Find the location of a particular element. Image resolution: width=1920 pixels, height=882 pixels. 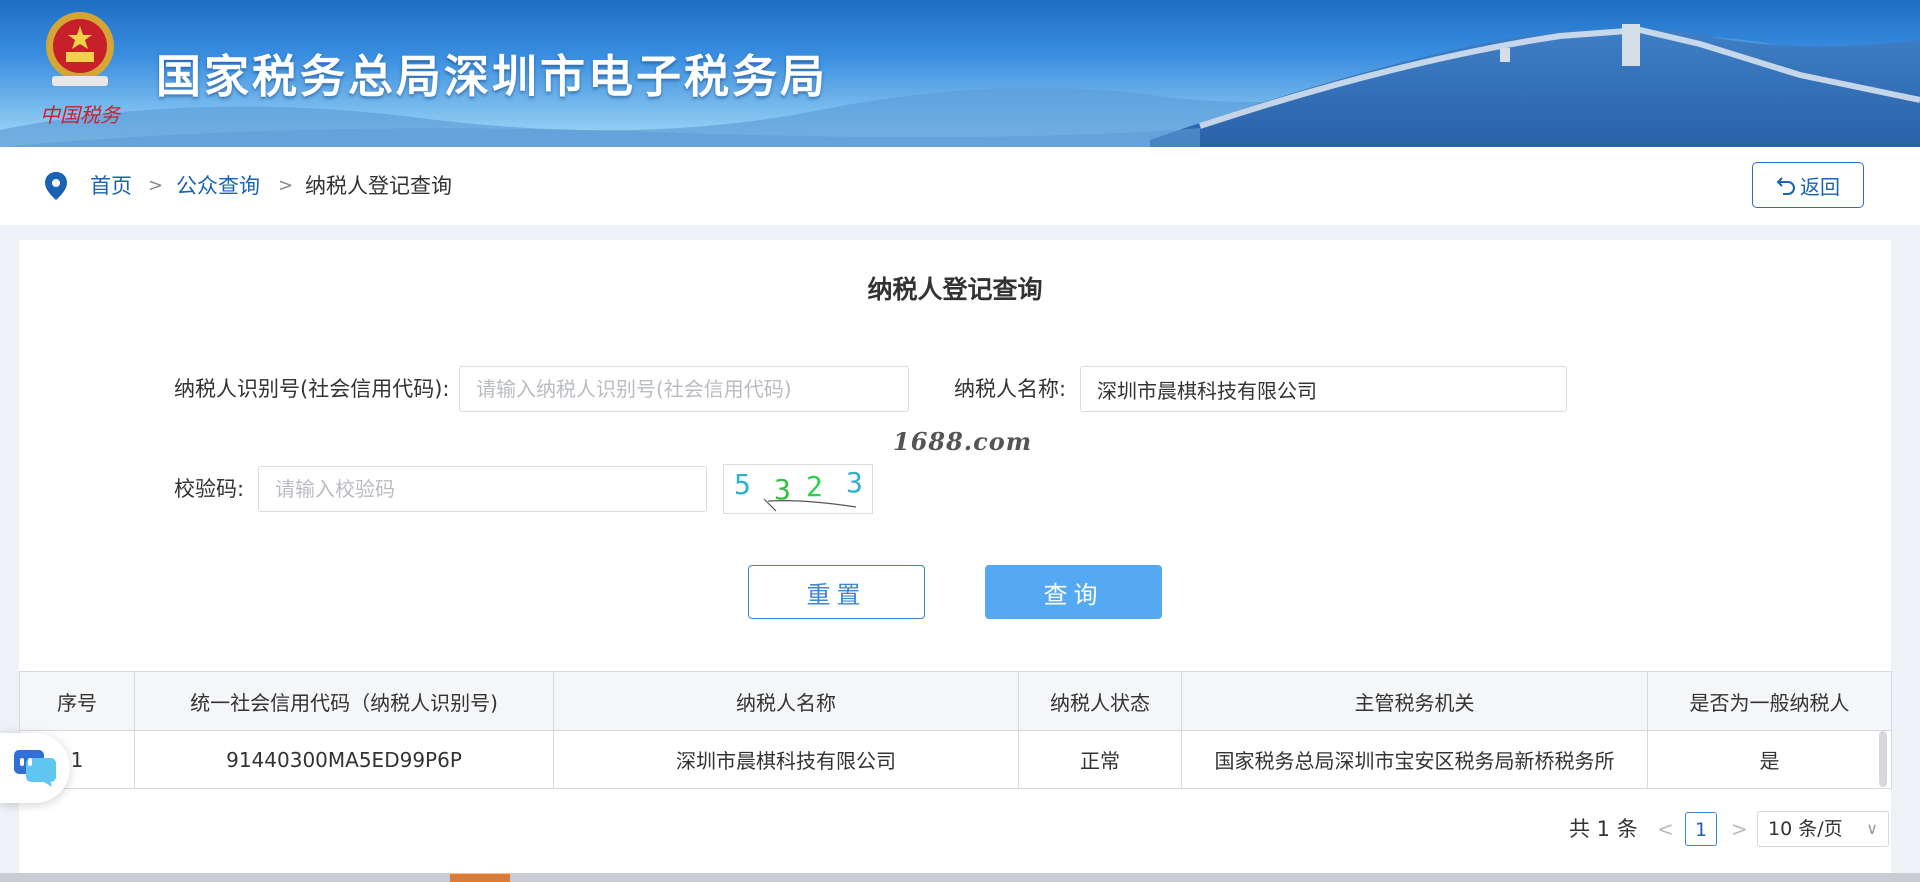

column-header: 序号 is located at coordinates (77, 701).